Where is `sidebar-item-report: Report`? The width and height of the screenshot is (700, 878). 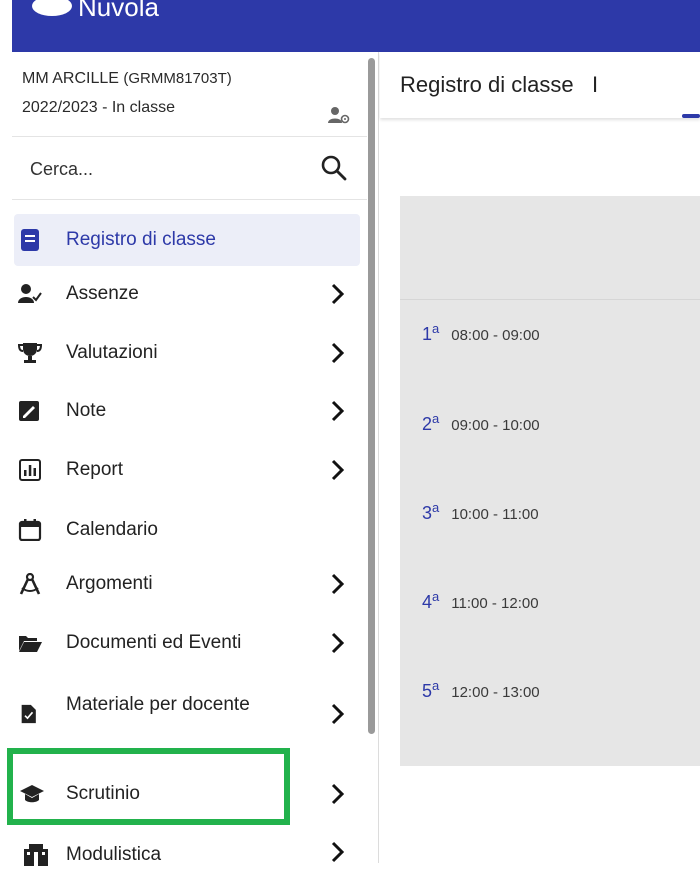
sidebar-item-report: Report is located at coordinates (187, 470).